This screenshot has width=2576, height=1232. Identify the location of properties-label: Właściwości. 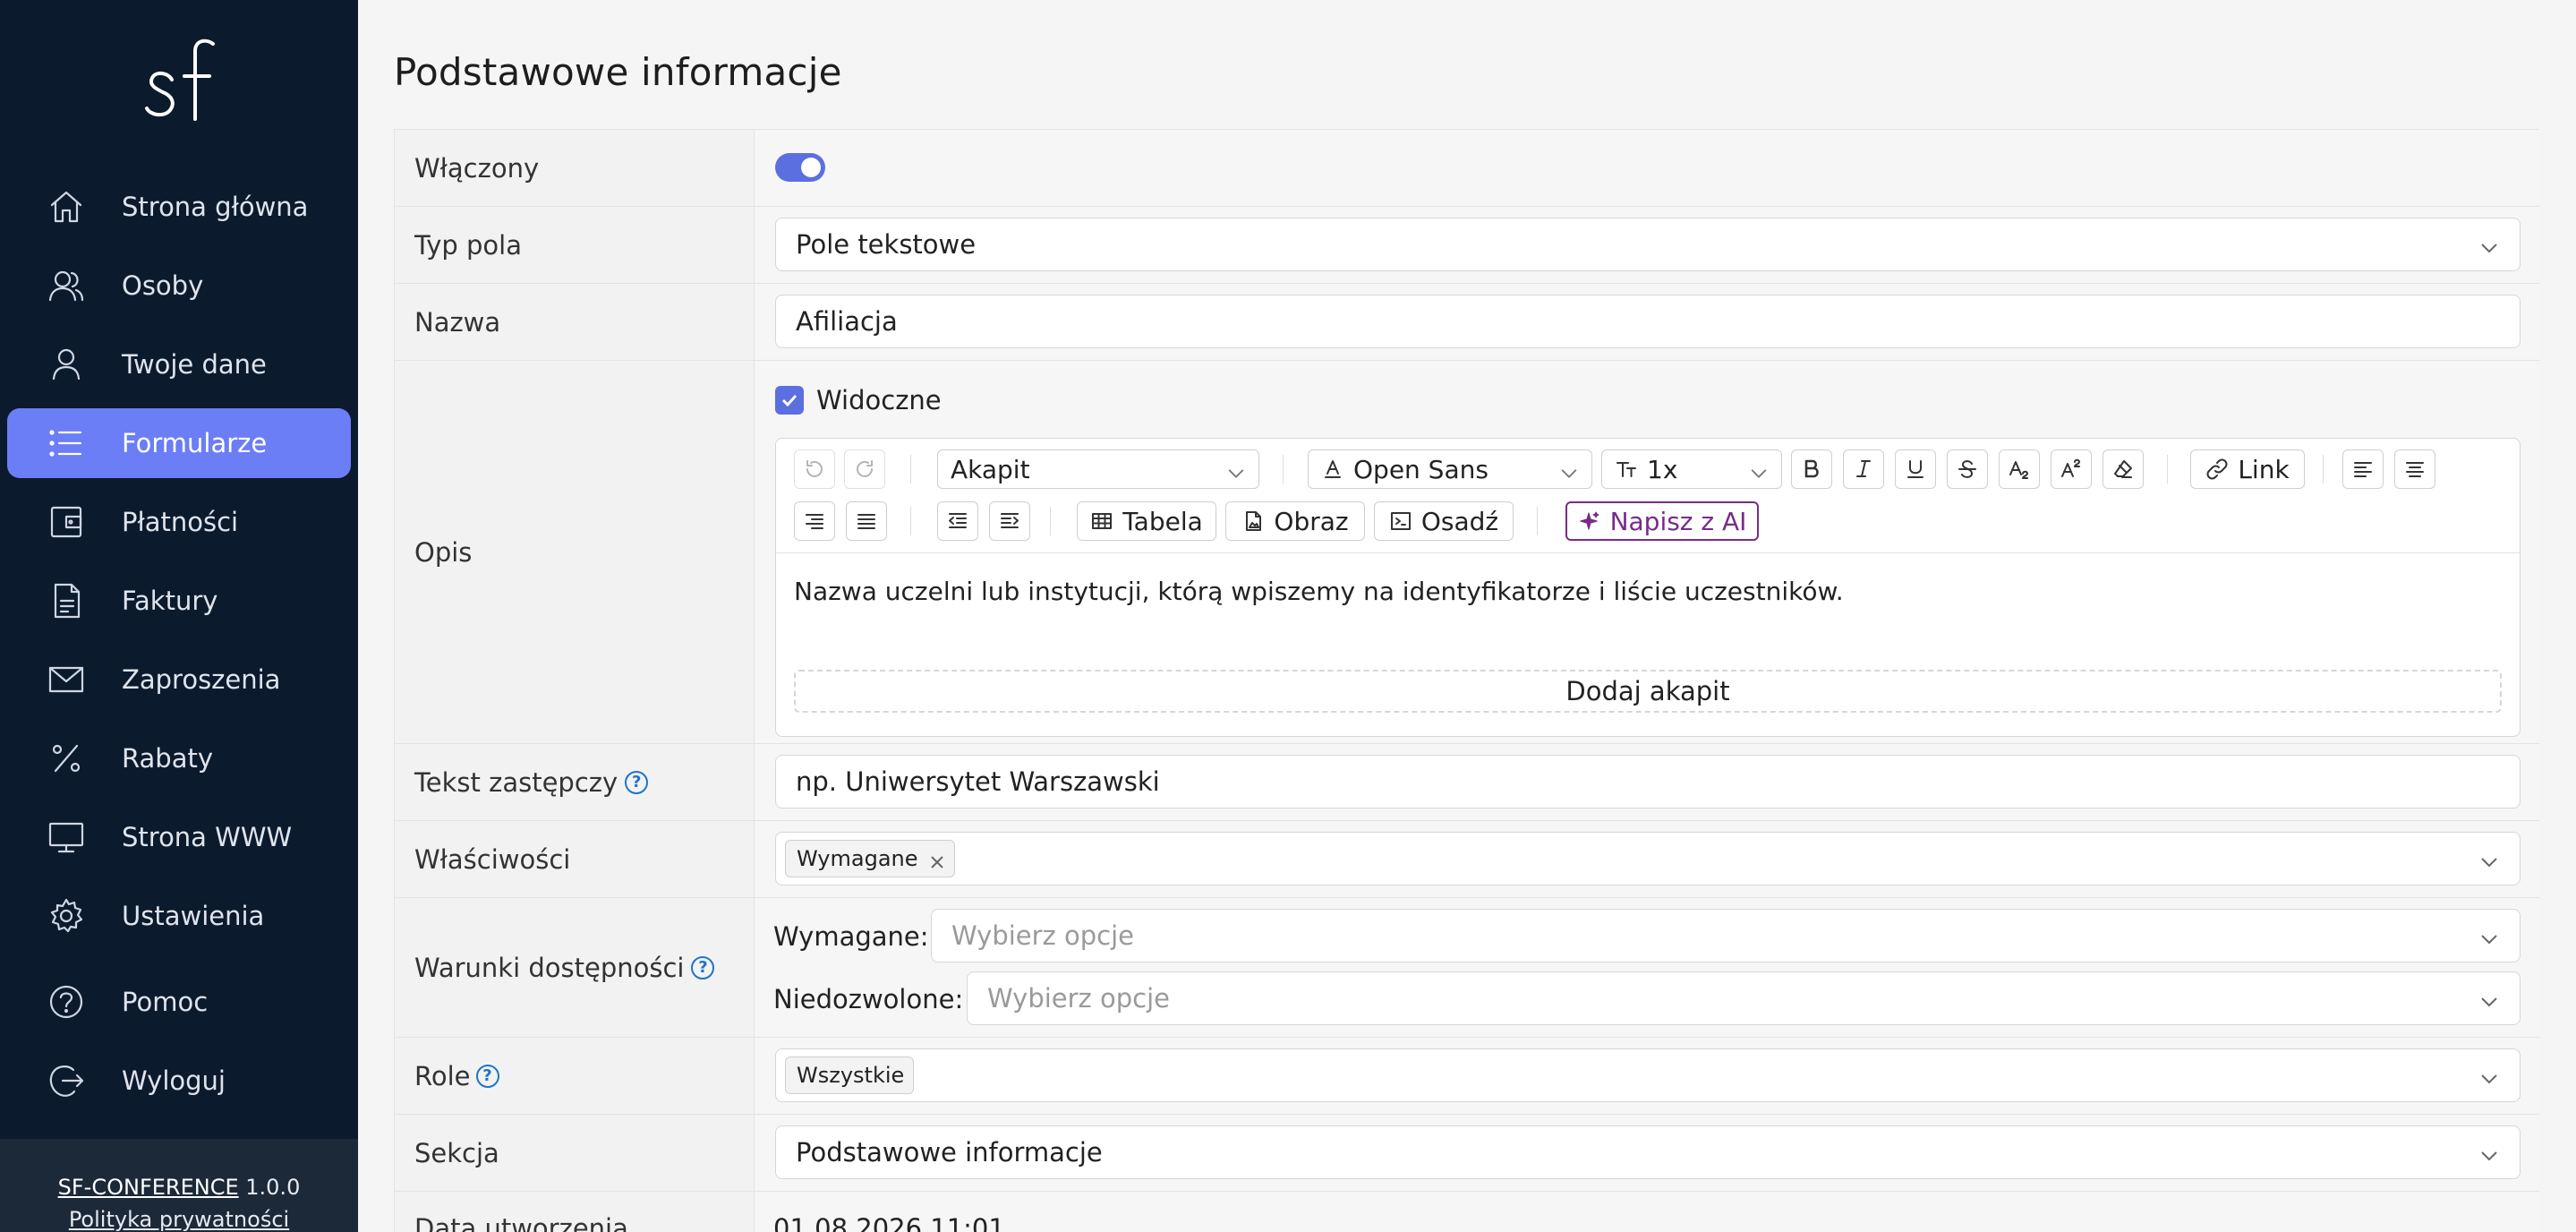
(575, 859).